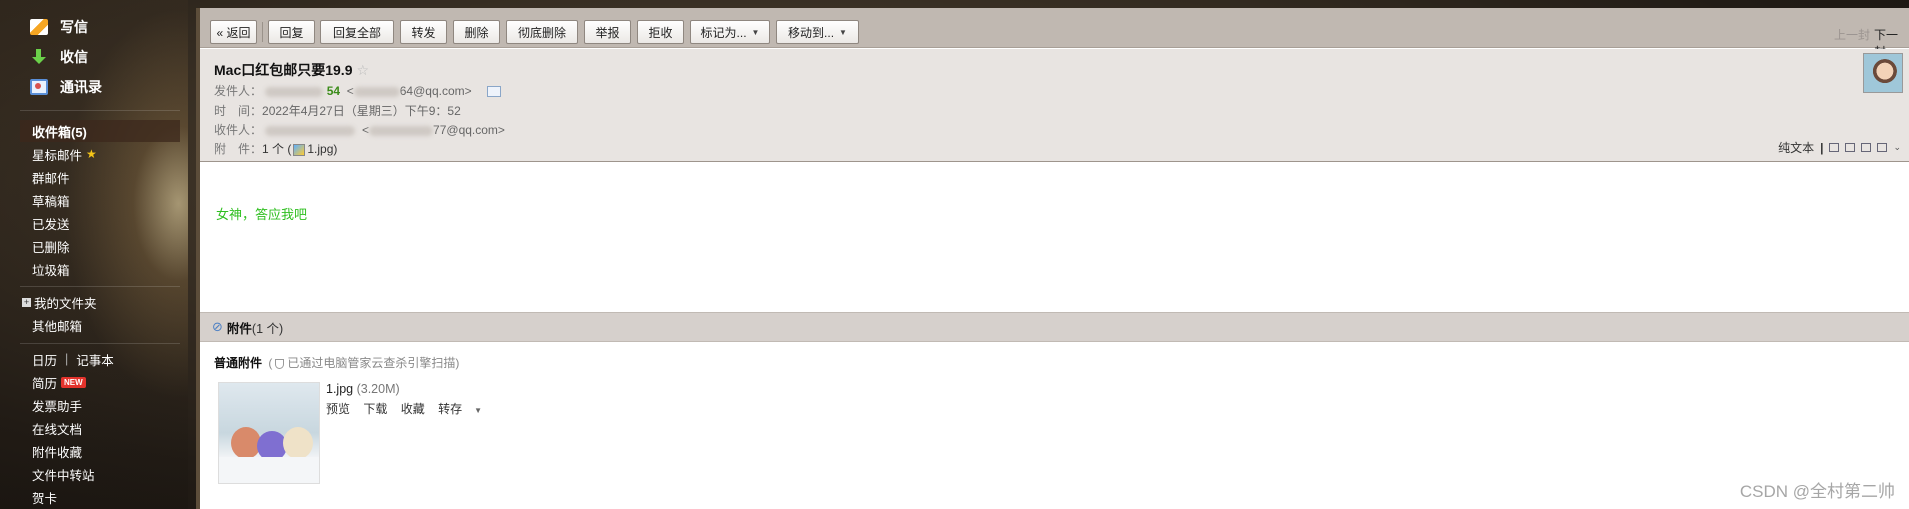  What do you see at coordinates (238, 111) in the screenshot?
I see `time-label: 时 间：` at bounding box center [238, 111].